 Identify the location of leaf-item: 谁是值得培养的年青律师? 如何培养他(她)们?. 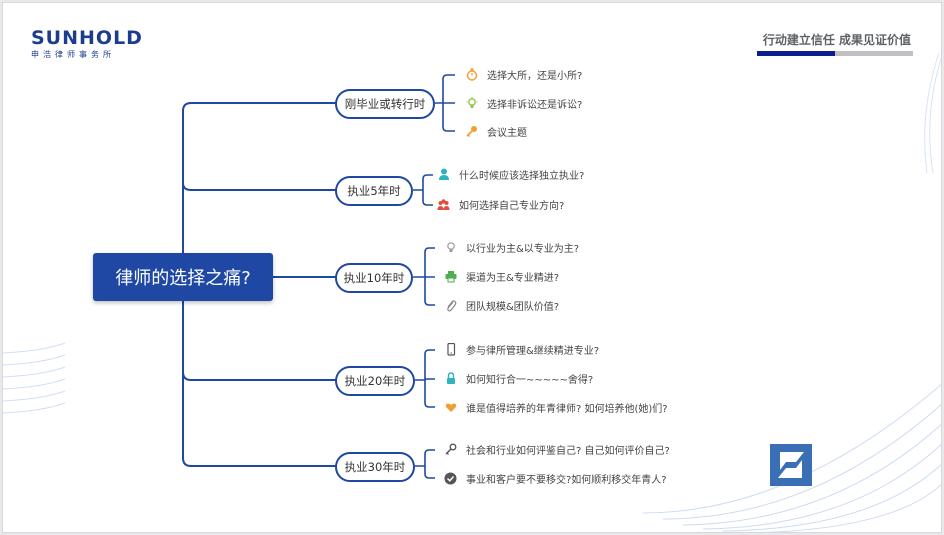
(556, 407).